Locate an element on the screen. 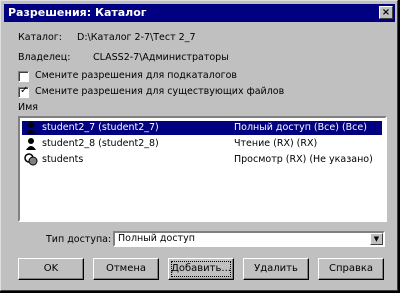  user-permission: Чтение (RX) (RX) is located at coordinates (276, 143).